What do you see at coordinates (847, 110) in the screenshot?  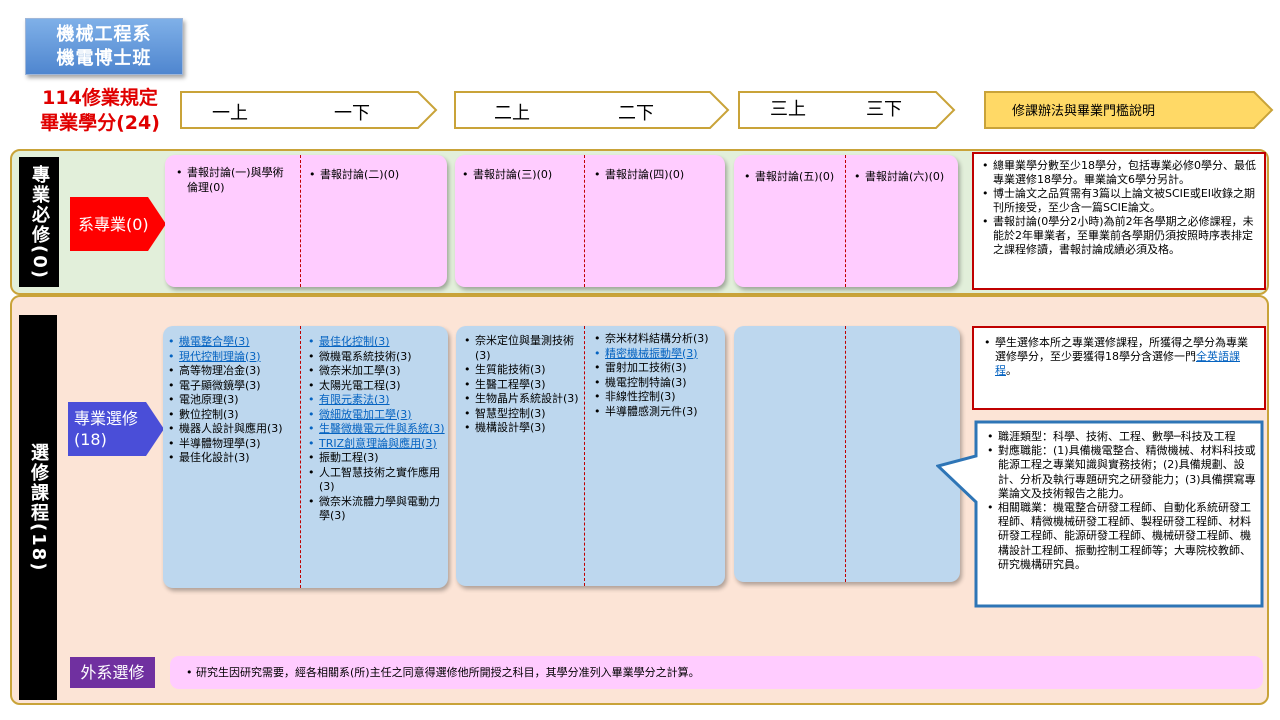 I see `year3-arrow: 三上 三下` at bounding box center [847, 110].